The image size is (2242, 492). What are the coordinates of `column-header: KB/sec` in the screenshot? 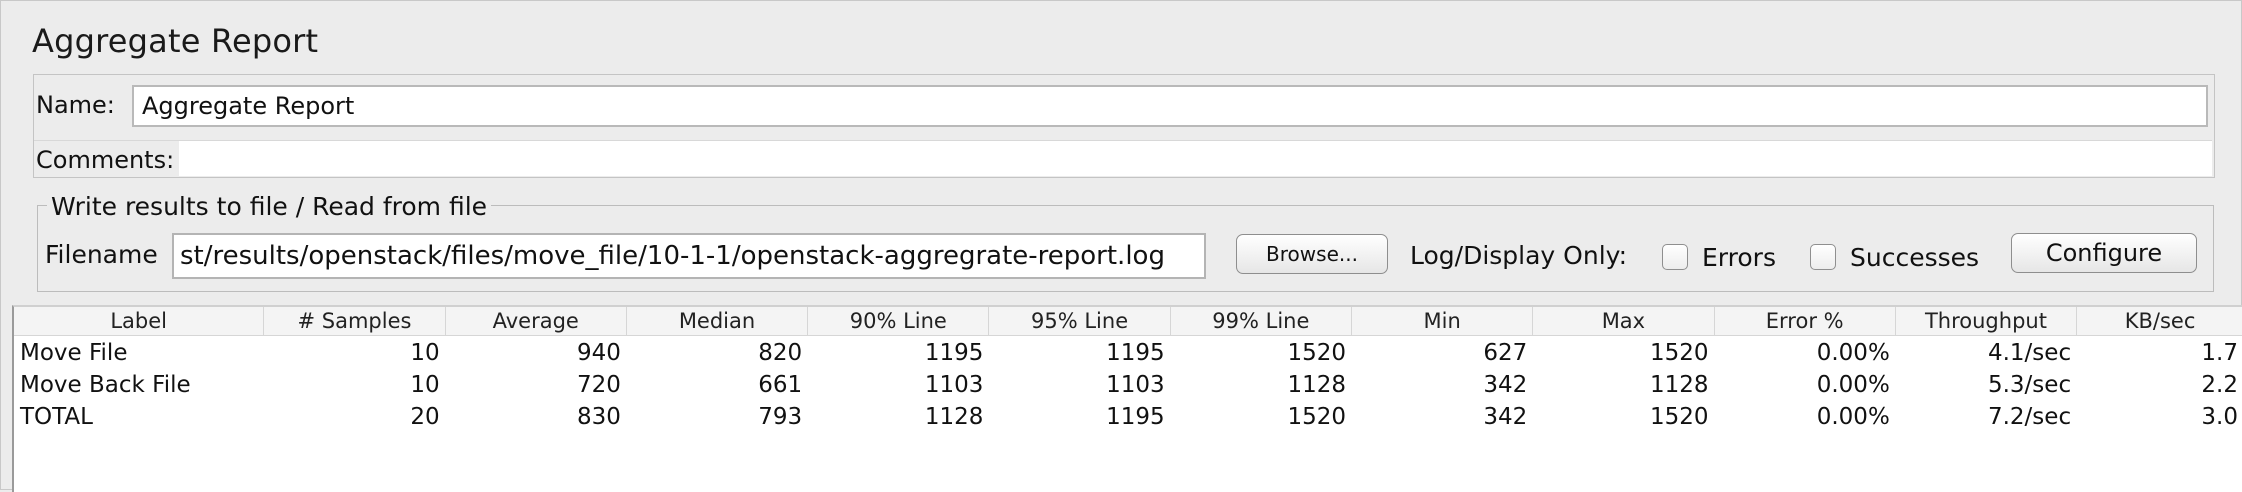 It's located at (2159, 321).